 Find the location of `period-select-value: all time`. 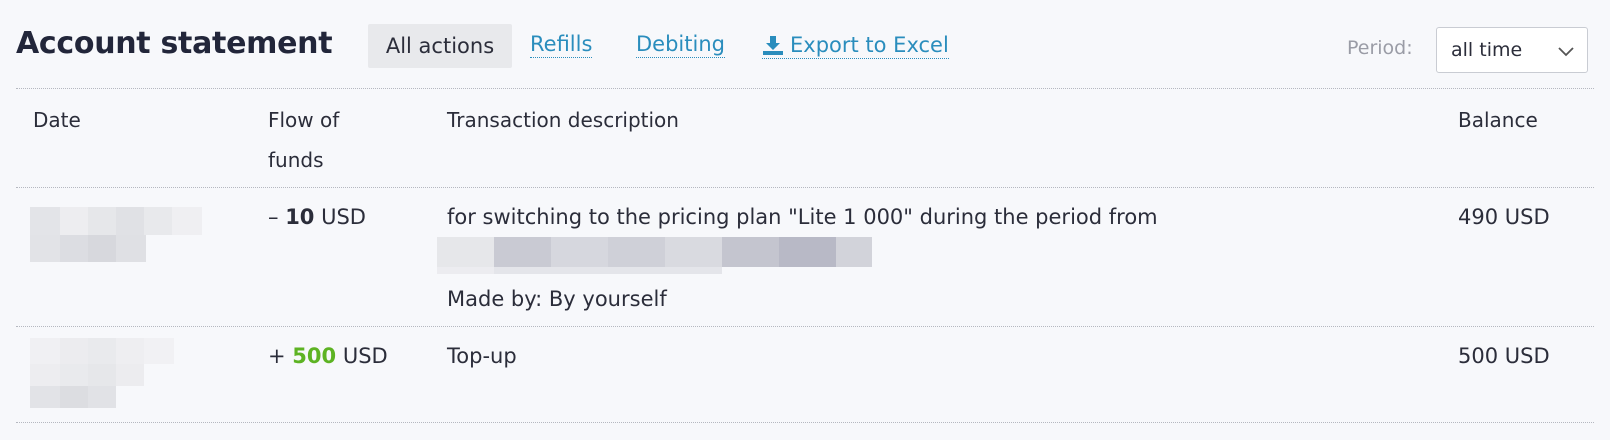

period-select-value: all time is located at coordinates (1487, 50).